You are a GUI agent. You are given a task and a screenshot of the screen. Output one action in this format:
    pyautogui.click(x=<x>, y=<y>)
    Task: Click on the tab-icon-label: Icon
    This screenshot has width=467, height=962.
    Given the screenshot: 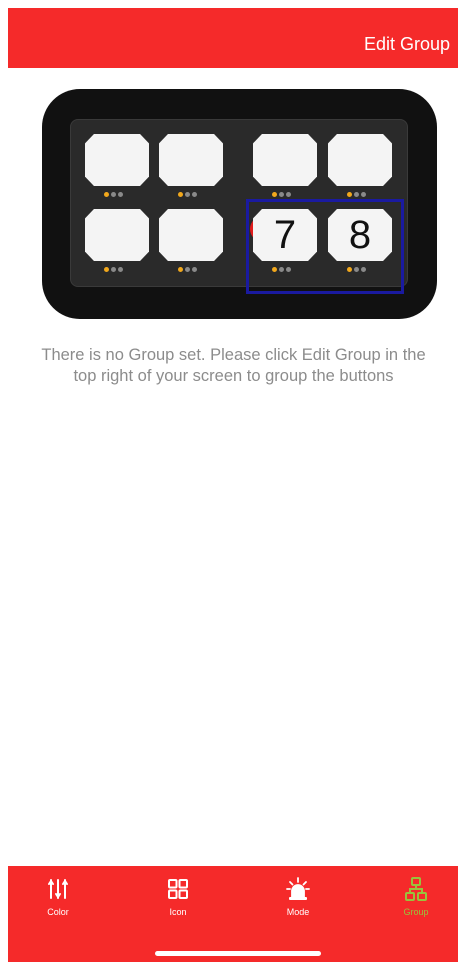 What is the action you would take?
    pyautogui.click(x=178, y=912)
    